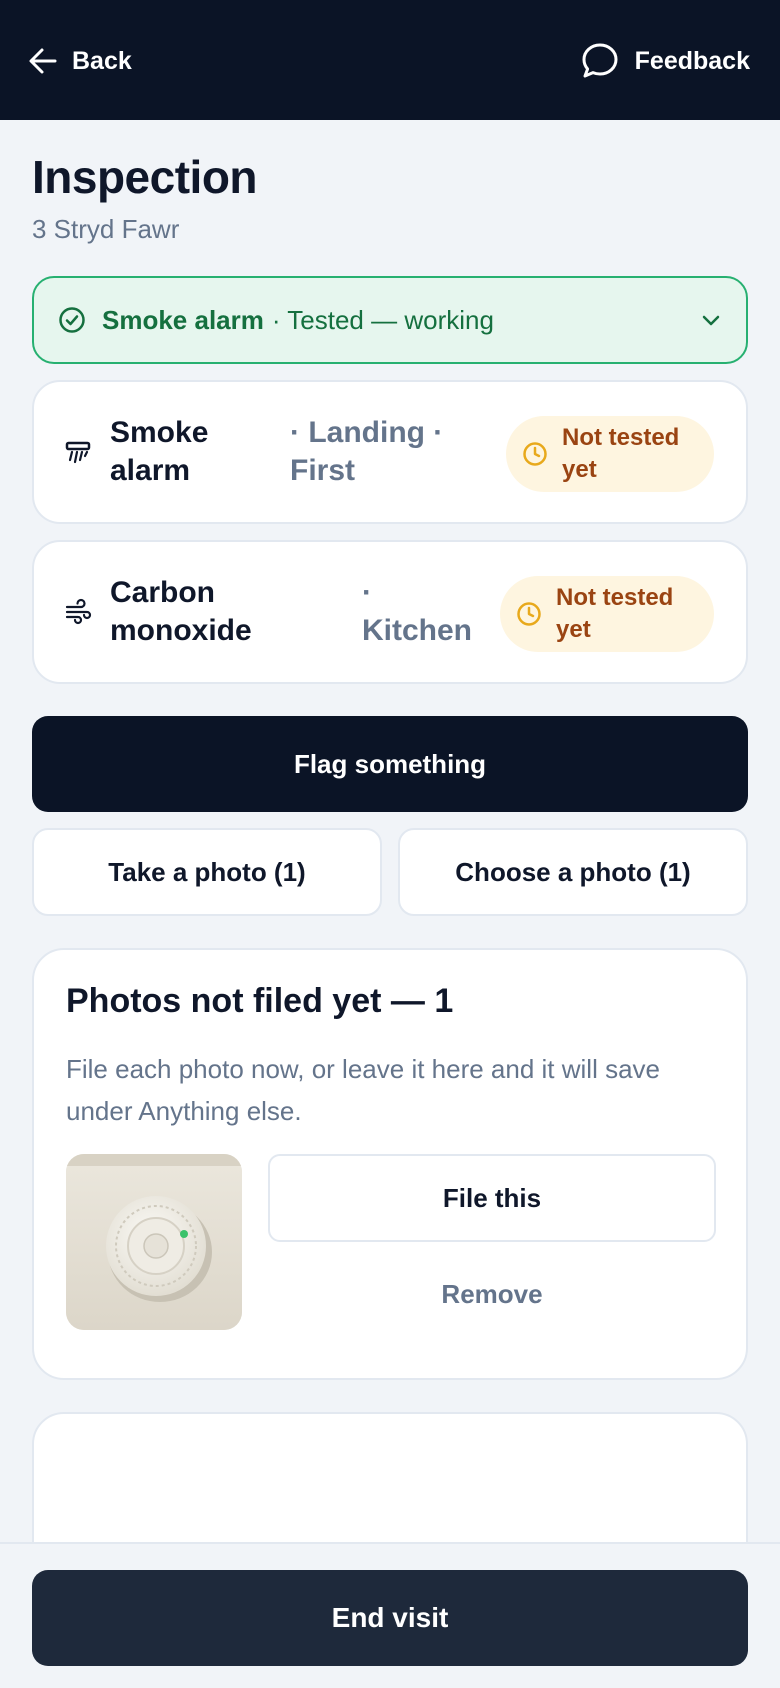 This screenshot has height=1688, width=780. Describe the element at coordinates (417, 611) in the screenshot. I see `alarm-location: · Kitchen` at that location.